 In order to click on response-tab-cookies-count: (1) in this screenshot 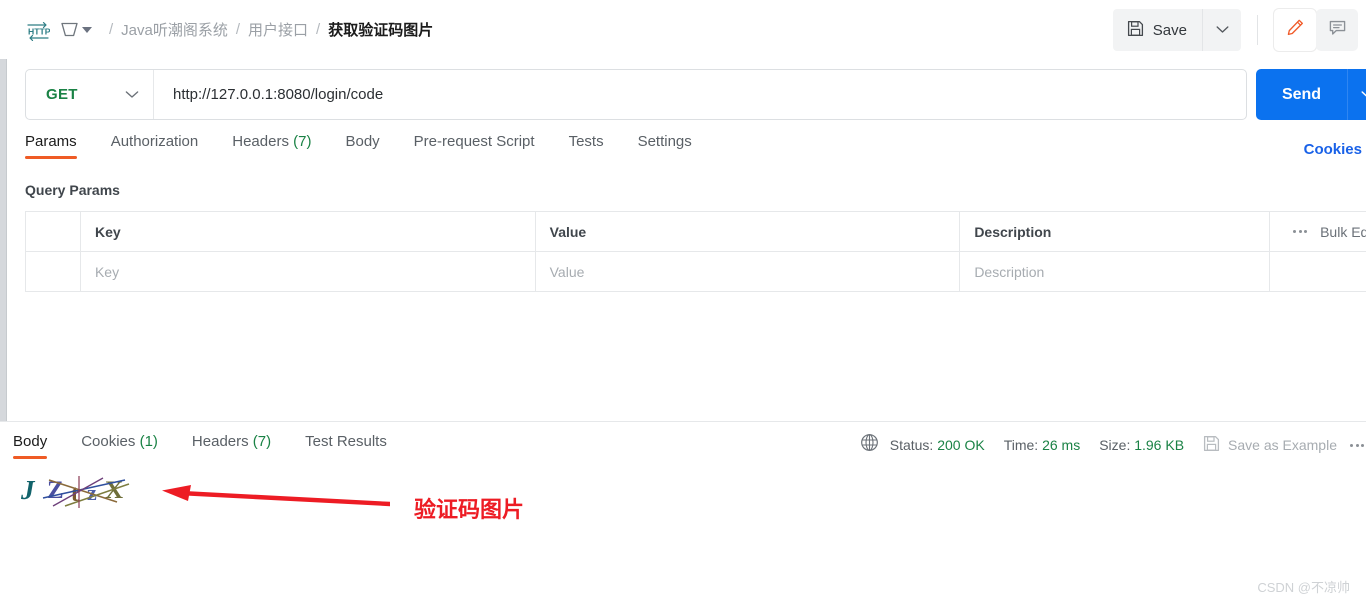, I will do `click(148, 441)`.